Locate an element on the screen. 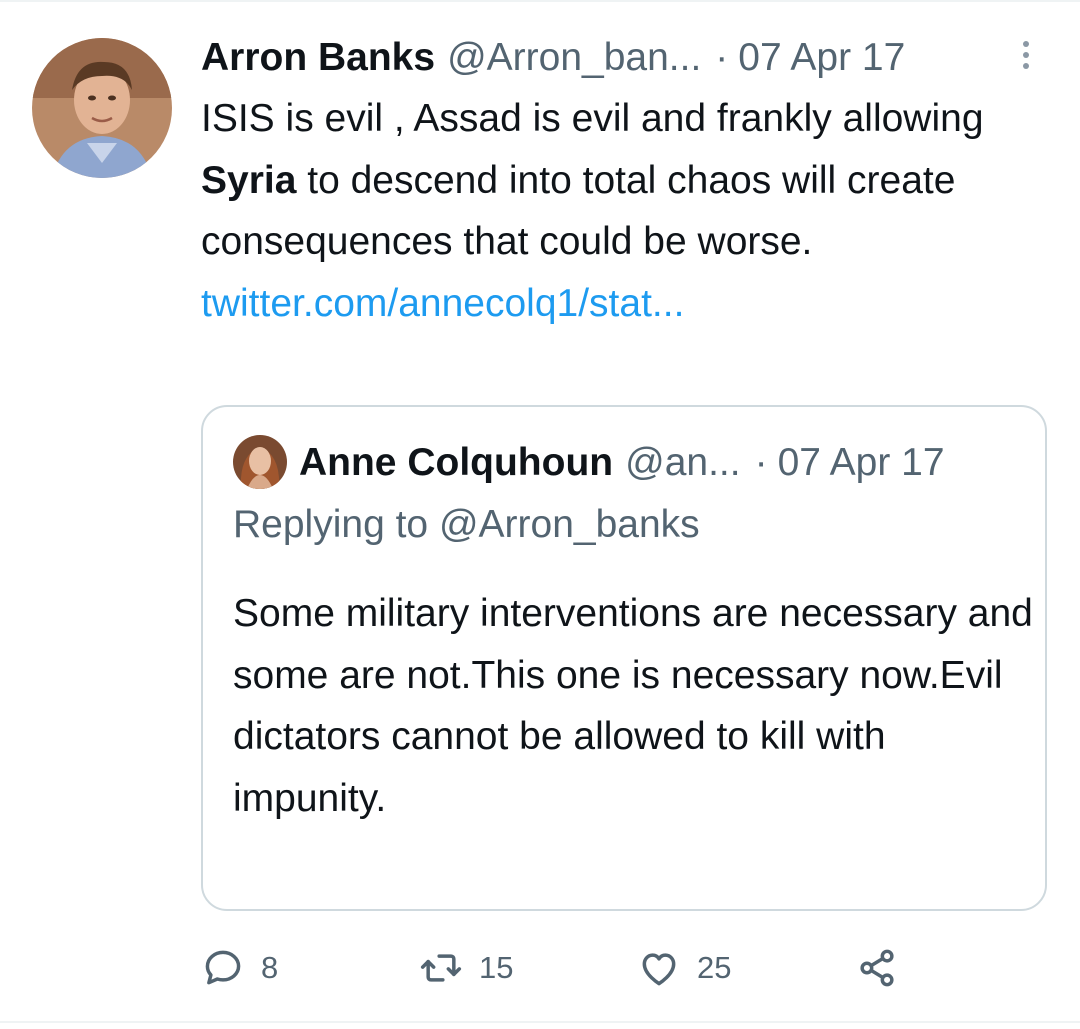 The image size is (1080, 1029). quoted-author-avatar is located at coordinates (260, 462).